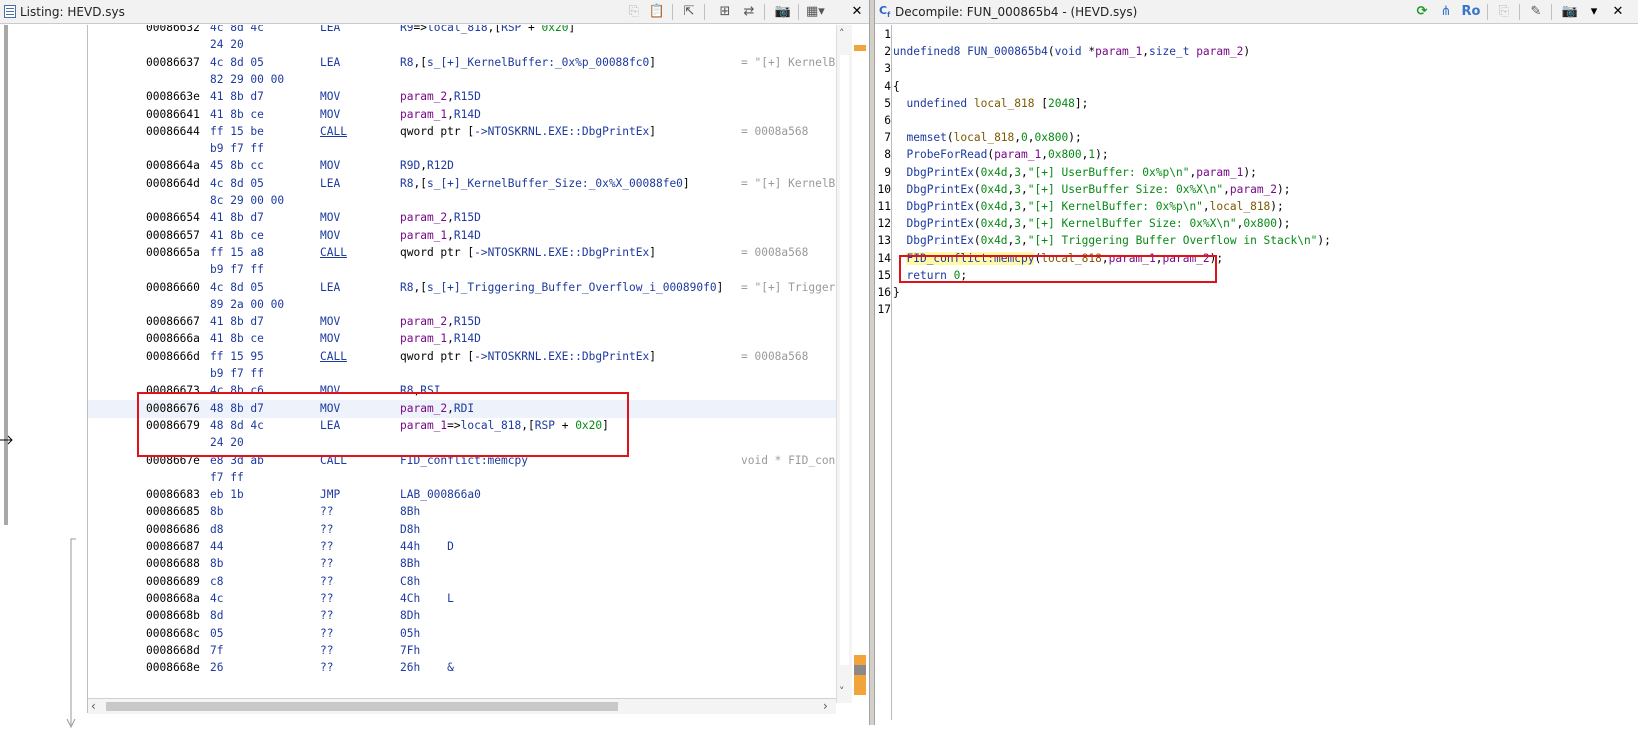 The height and width of the screenshot is (733, 1638). I want to click on listing-row: 0008663e 41 8b d7 MOV param_2,R15D, so click(462, 97).